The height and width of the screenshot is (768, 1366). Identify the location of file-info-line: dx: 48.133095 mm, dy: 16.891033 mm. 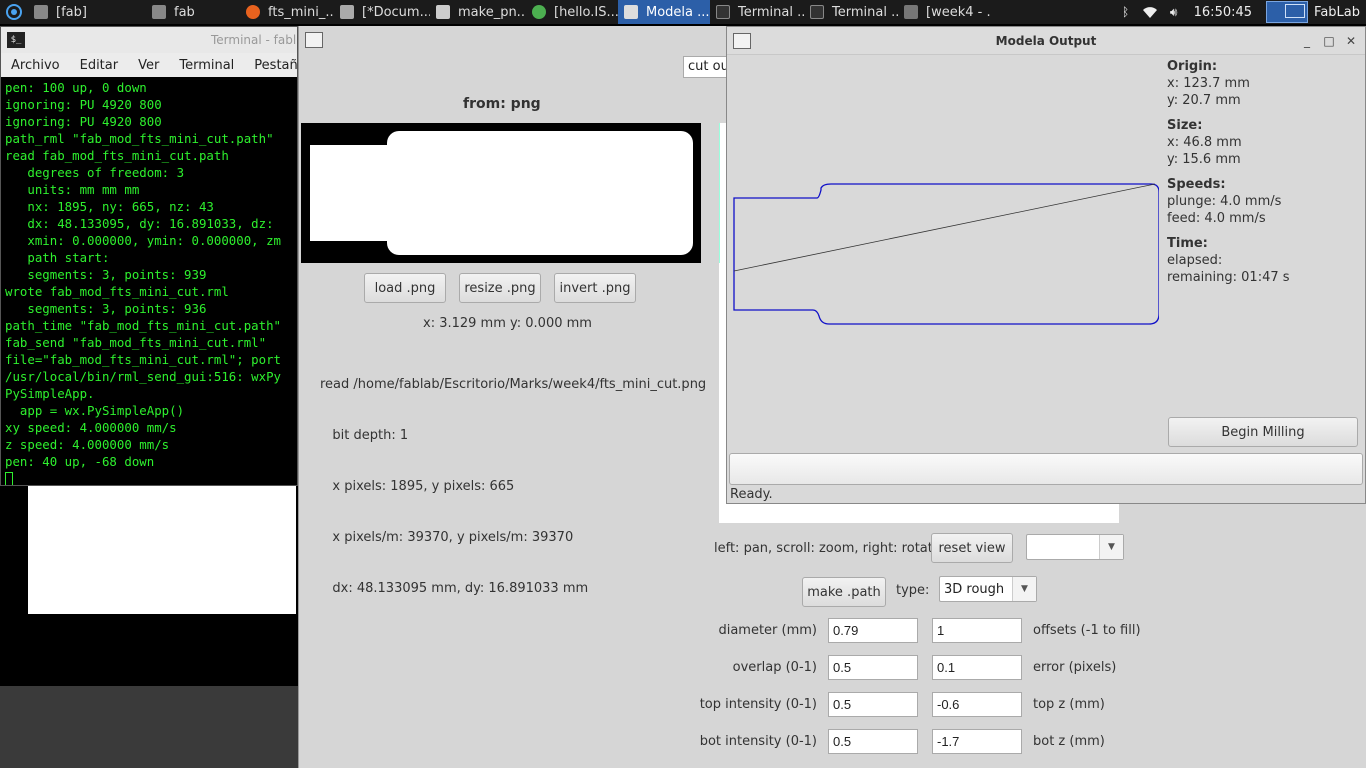
(454, 588).